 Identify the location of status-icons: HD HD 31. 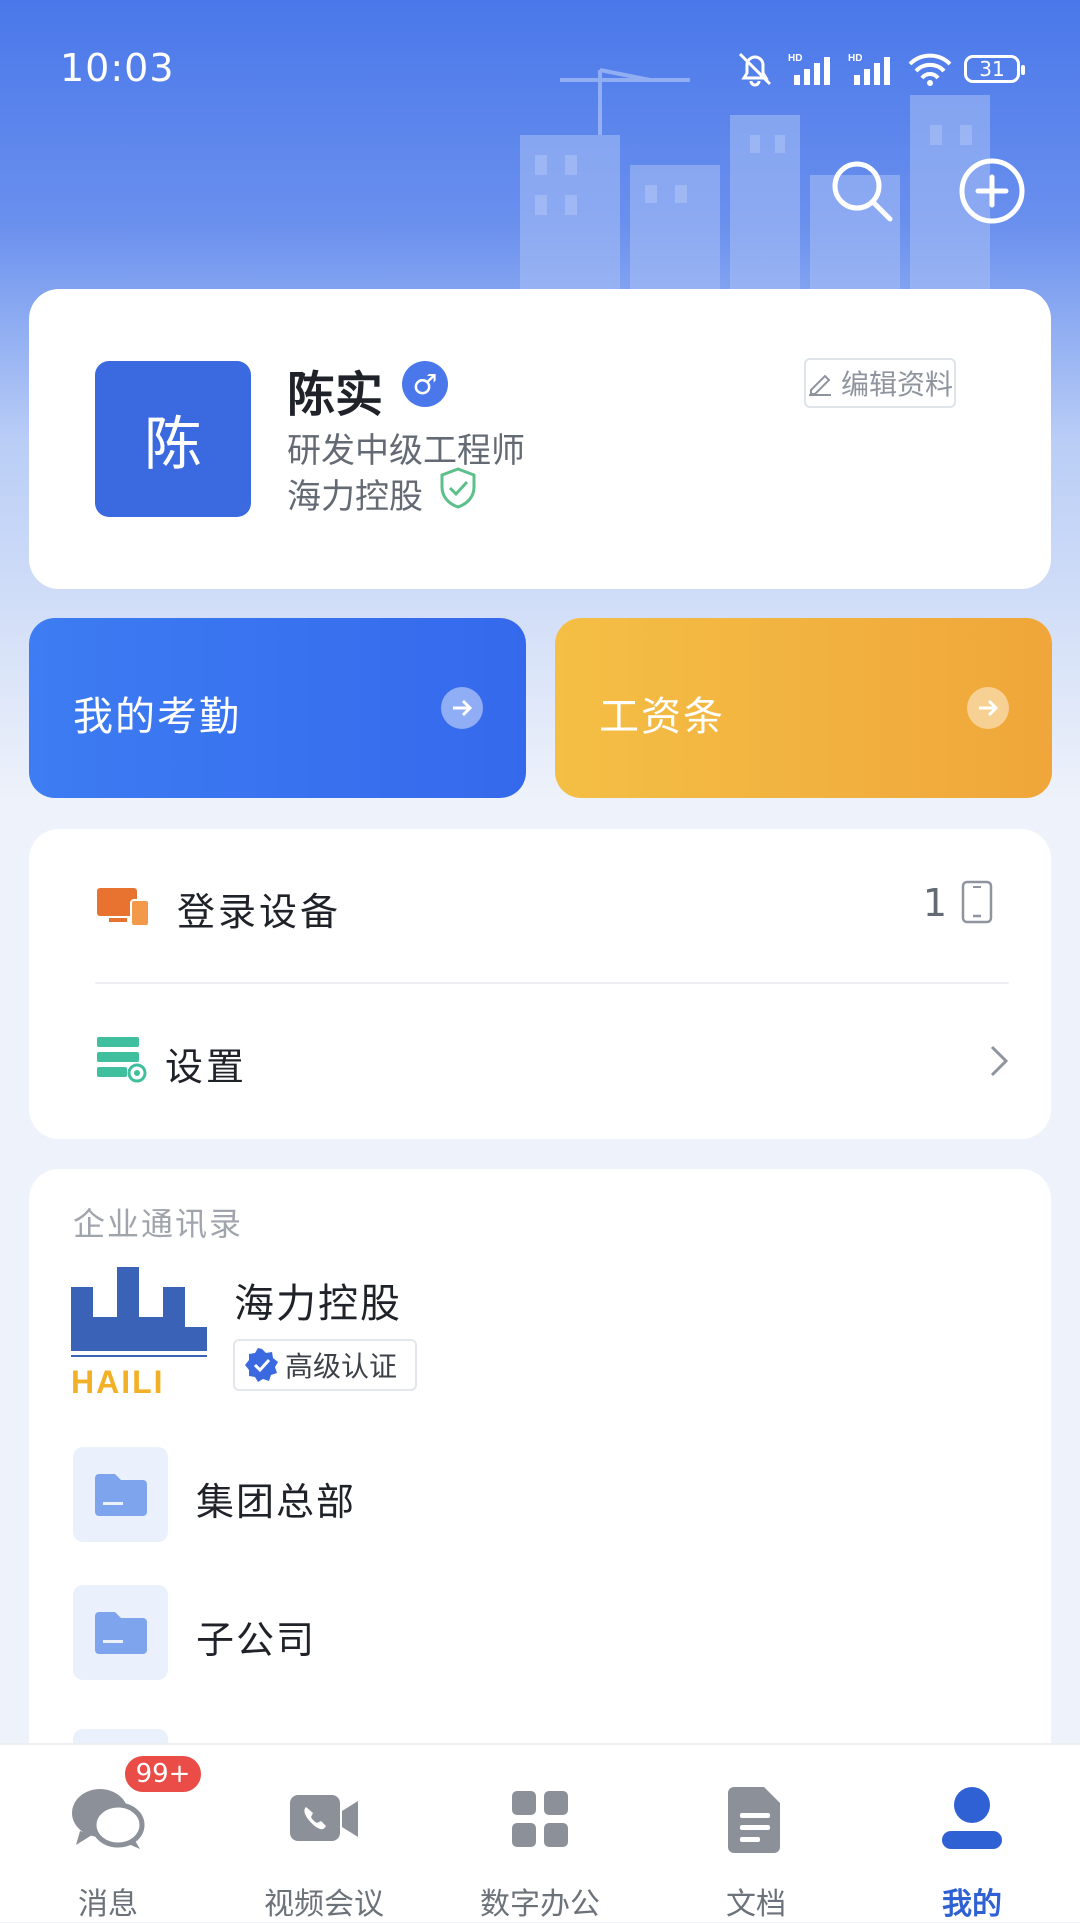
(879, 69).